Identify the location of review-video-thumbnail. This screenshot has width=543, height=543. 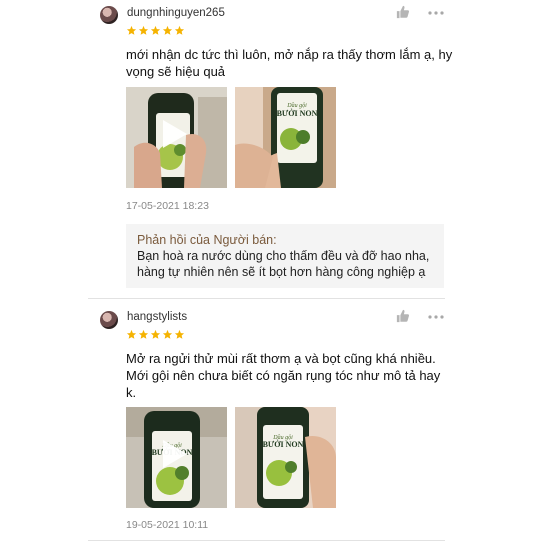
(176, 137).